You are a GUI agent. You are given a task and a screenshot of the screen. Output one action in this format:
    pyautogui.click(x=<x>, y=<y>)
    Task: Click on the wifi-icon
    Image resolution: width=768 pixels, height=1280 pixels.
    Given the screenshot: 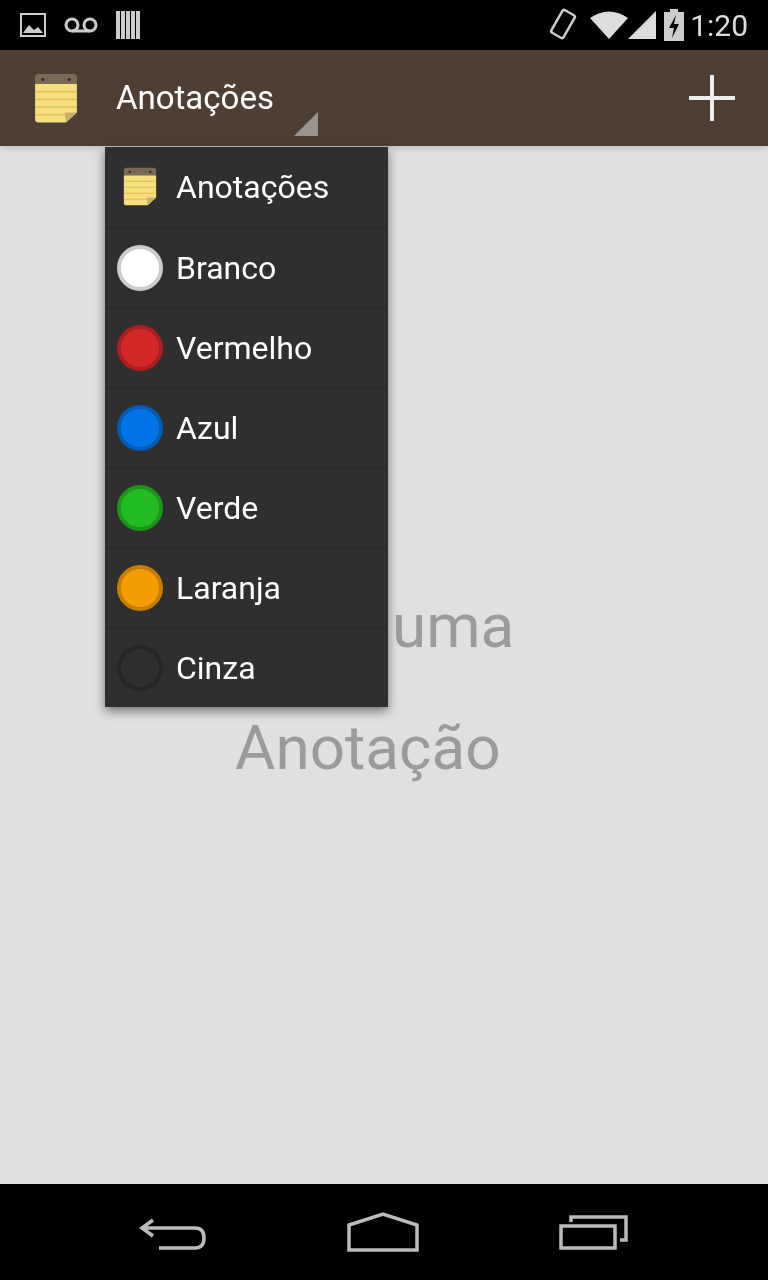 What is the action you would take?
    pyautogui.click(x=609, y=25)
    